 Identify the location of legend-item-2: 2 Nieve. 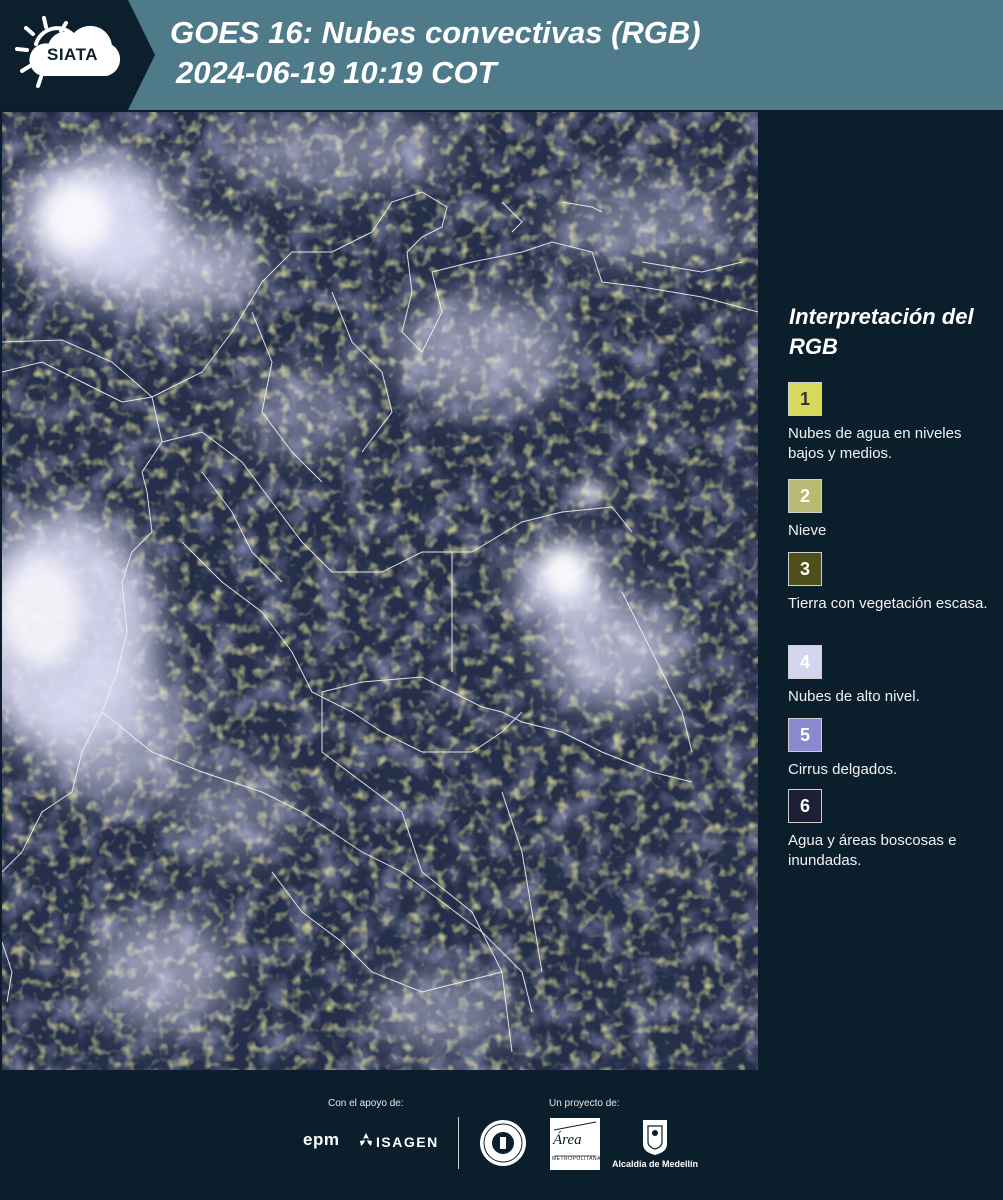
(890, 510).